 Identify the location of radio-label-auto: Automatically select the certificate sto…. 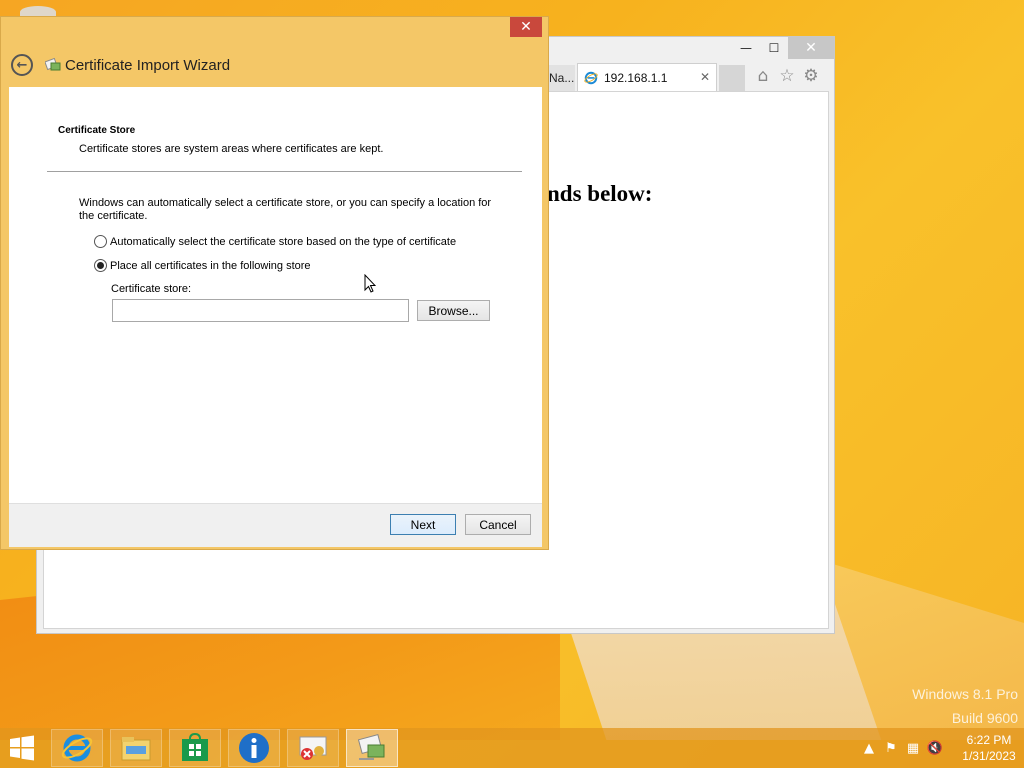
(283, 241).